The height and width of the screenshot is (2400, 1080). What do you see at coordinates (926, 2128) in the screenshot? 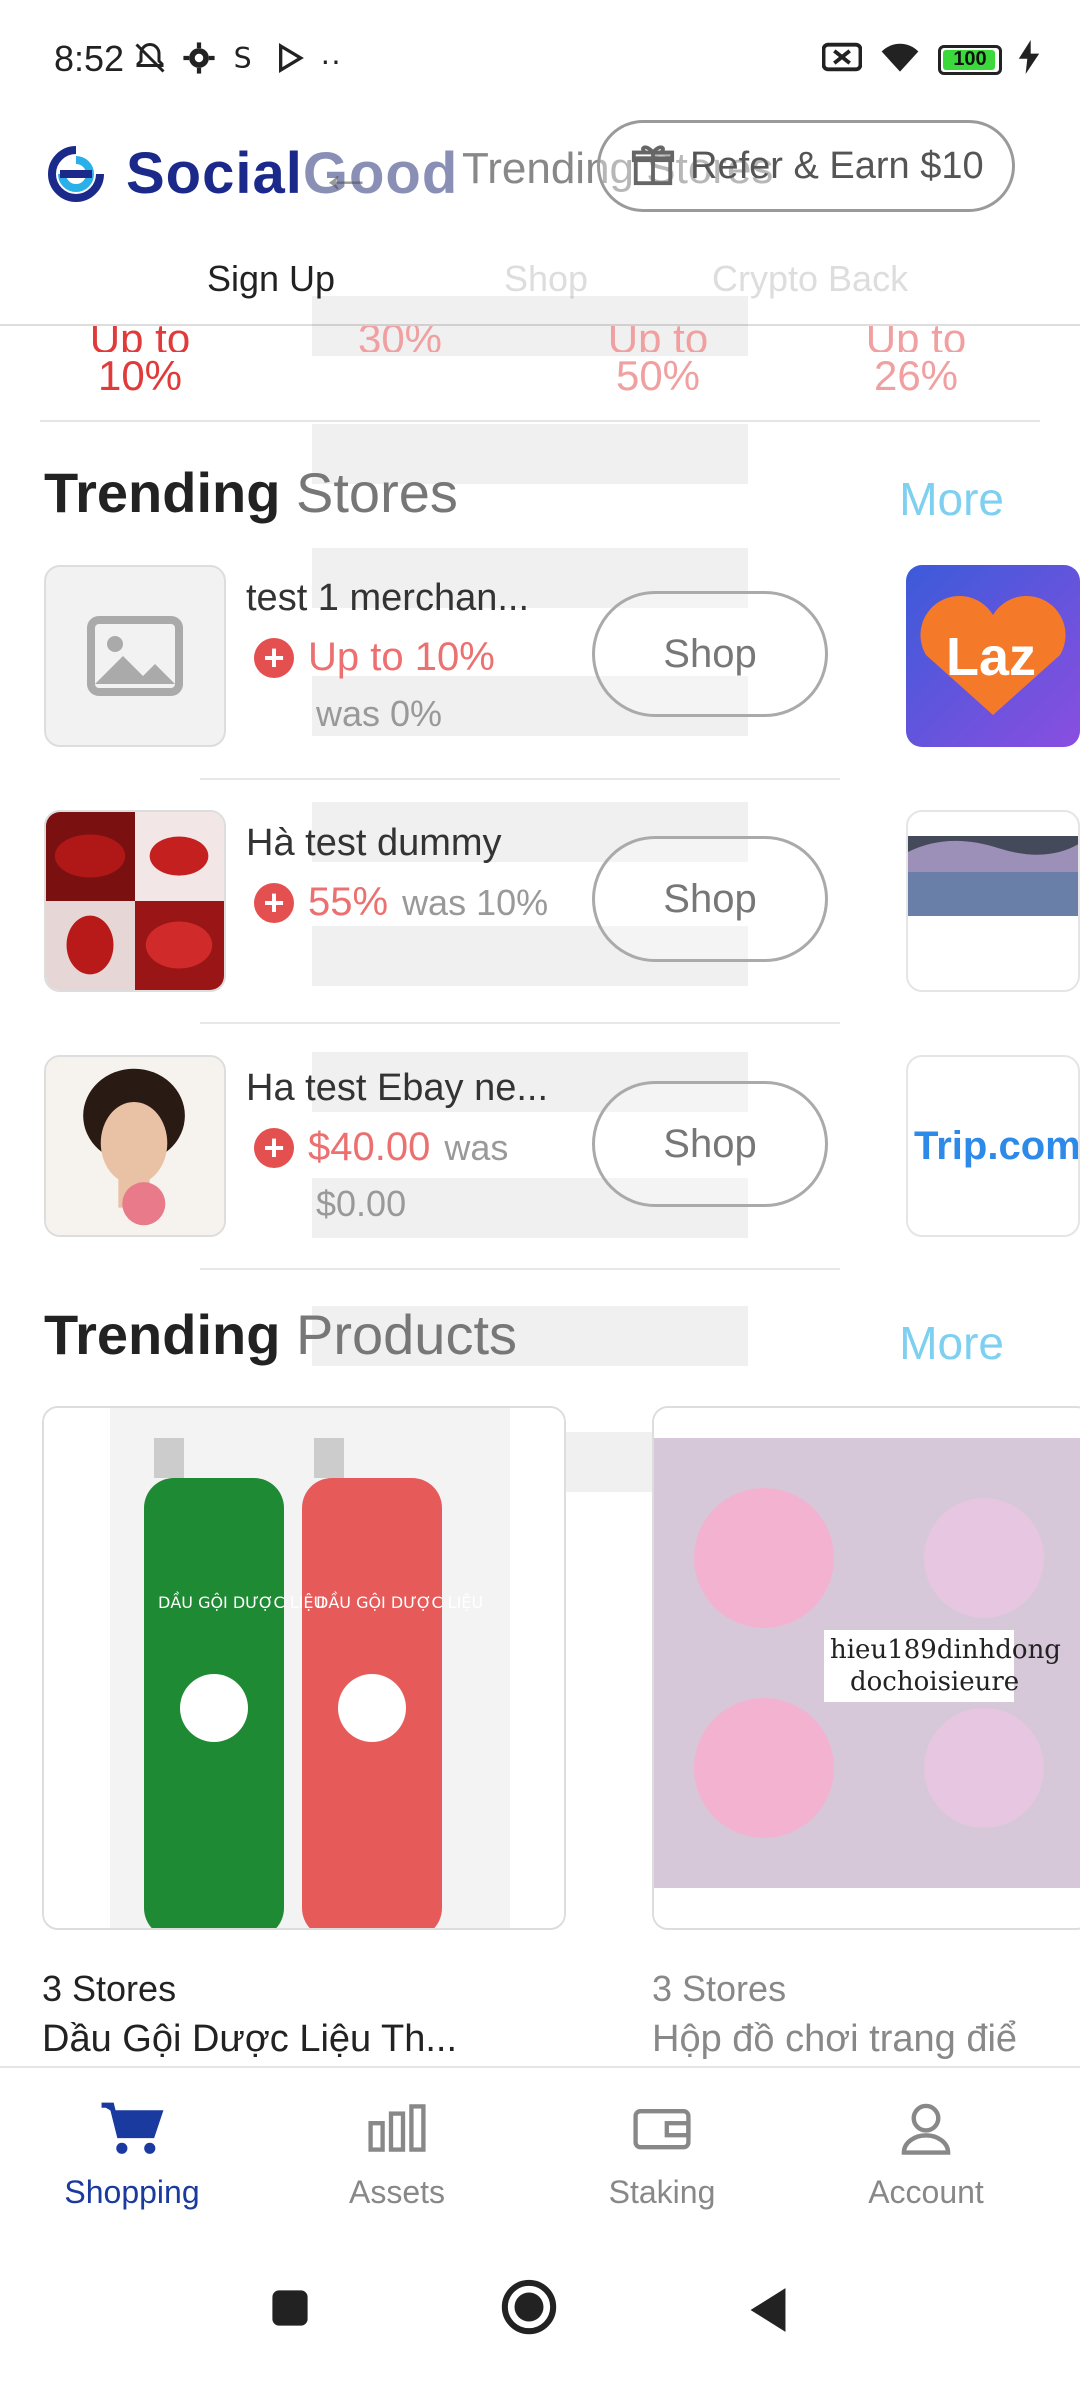
I see `person-icon` at bounding box center [926, 2128].